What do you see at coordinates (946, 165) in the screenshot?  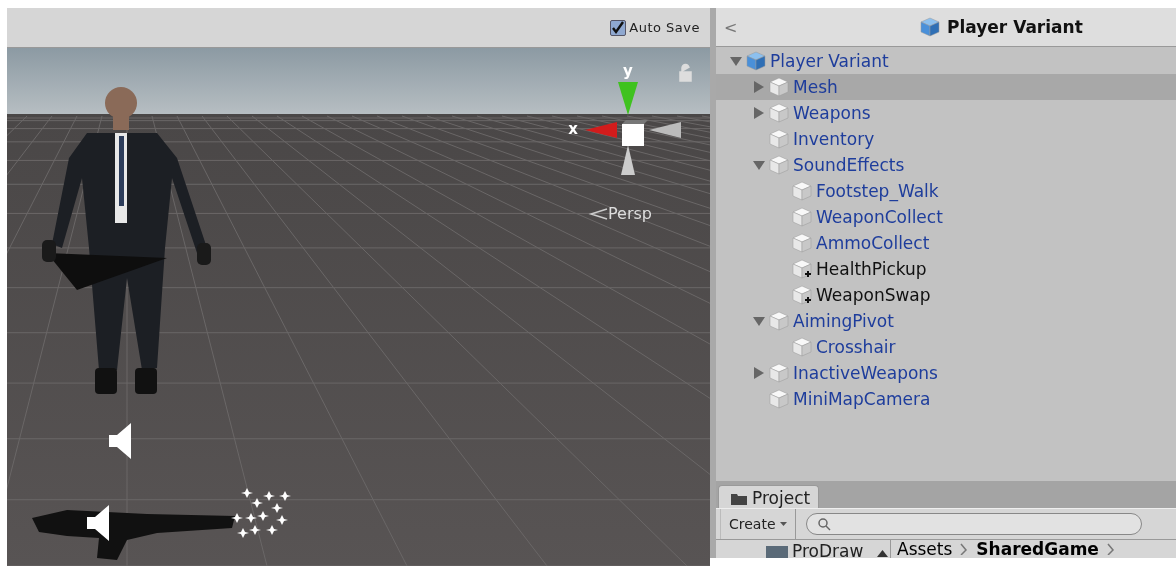 I see `hierarchy-row: SoundEffects` at bounding box center [946, 165].